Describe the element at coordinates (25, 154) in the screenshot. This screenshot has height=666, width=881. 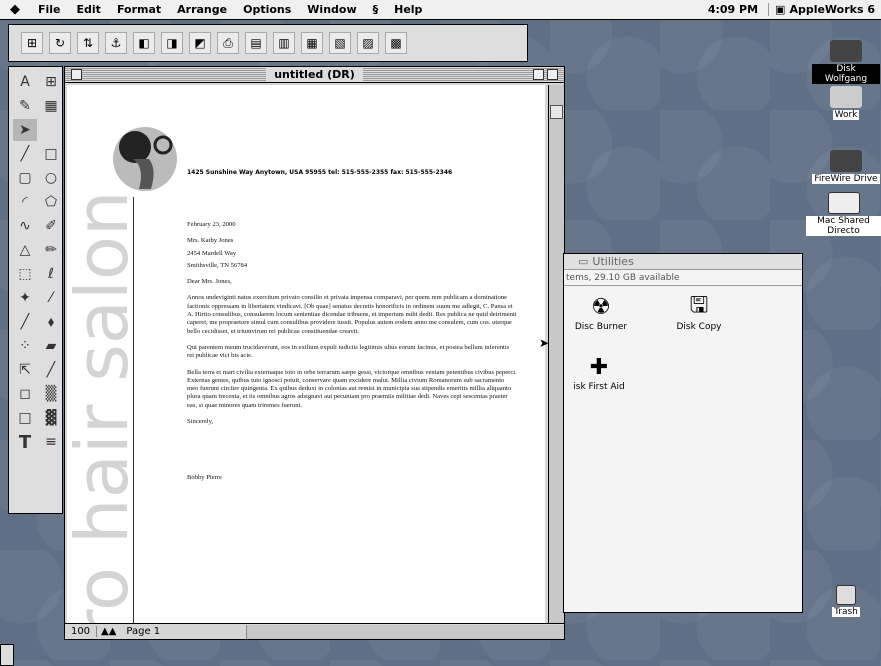
I see `line-tool-icon: ╱` at that location.